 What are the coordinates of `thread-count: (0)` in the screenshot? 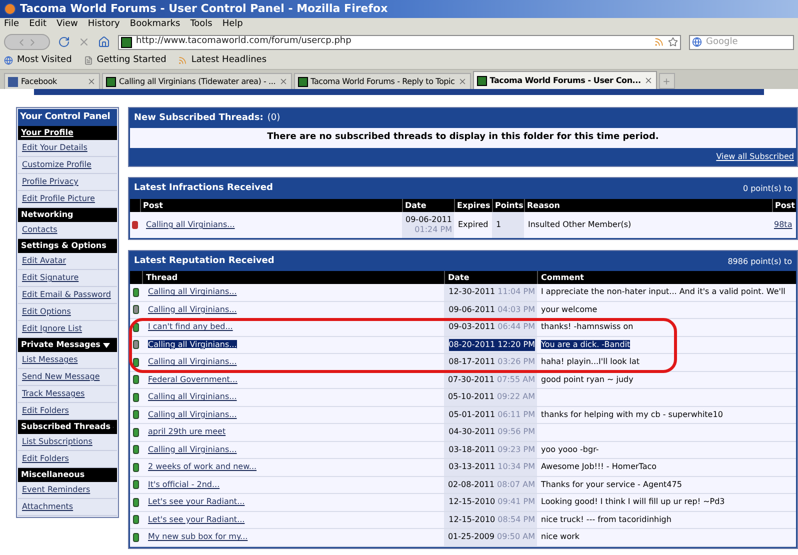 It's located at (273, 118).